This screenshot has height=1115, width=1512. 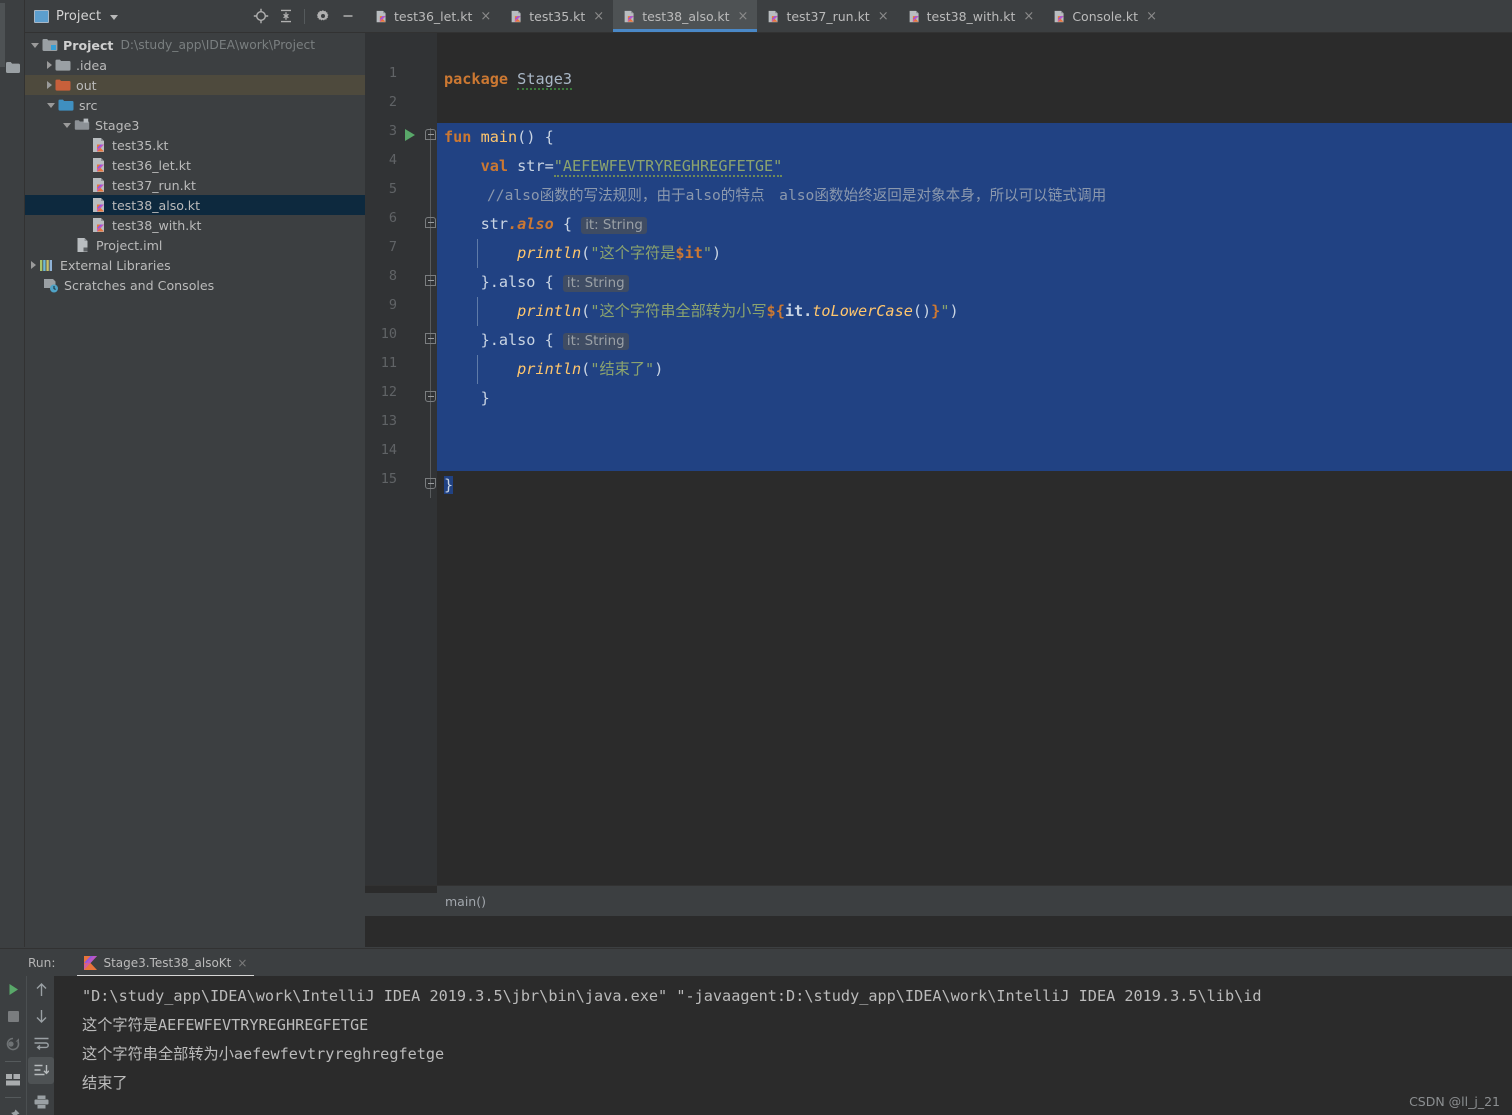 I want to click on scratches-icon, so click(x=51, y=285).